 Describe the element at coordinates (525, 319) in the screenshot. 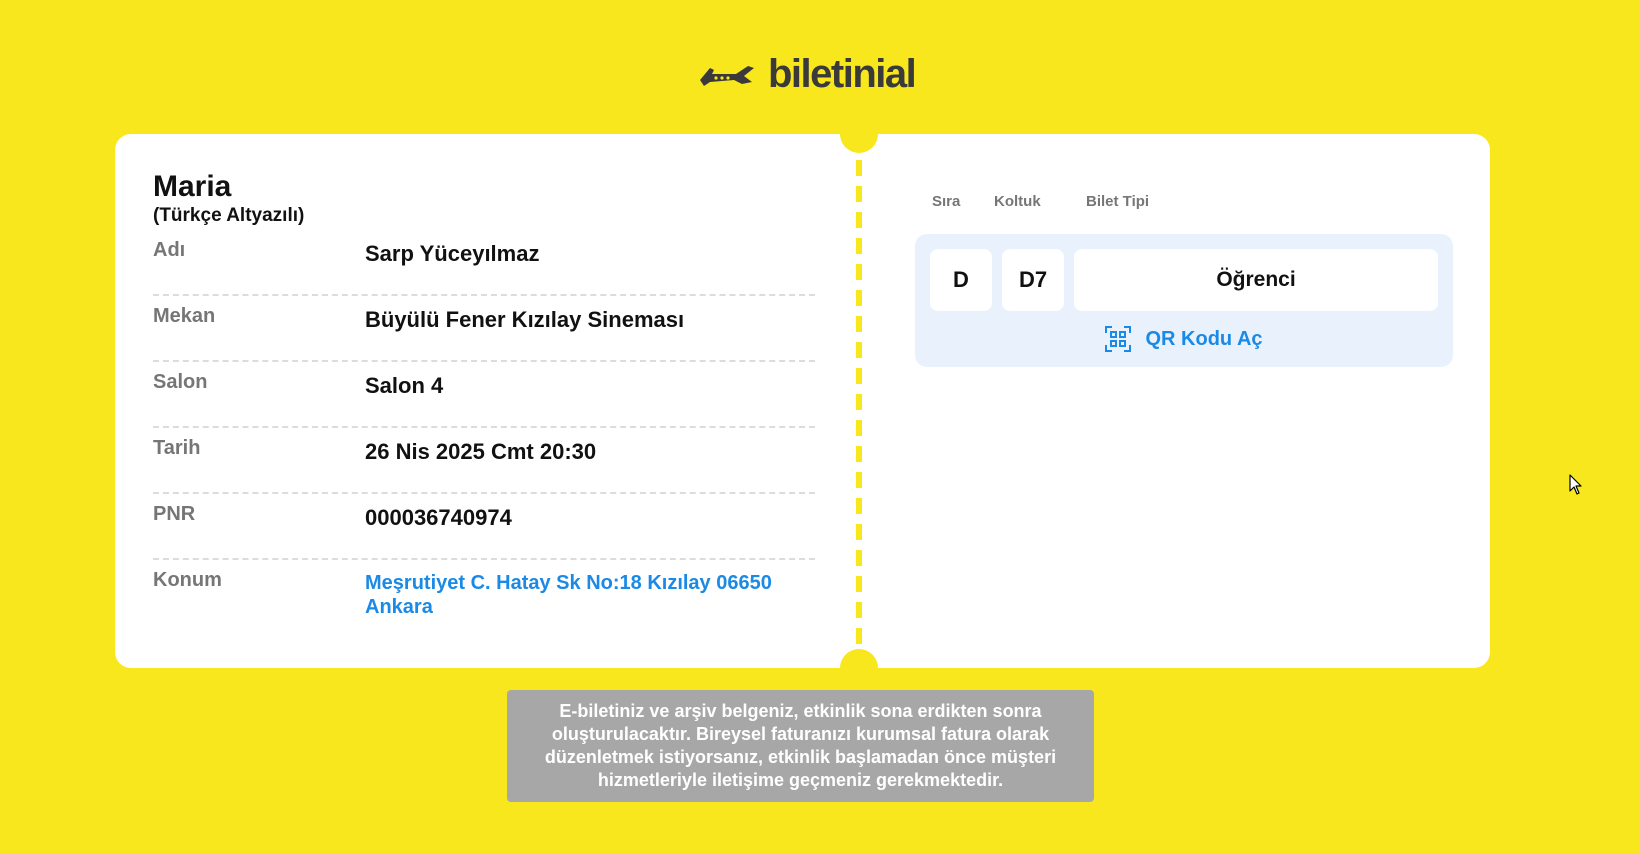

I see `detail-value: Büyülü Fener Kızılay Sineması` at that location.